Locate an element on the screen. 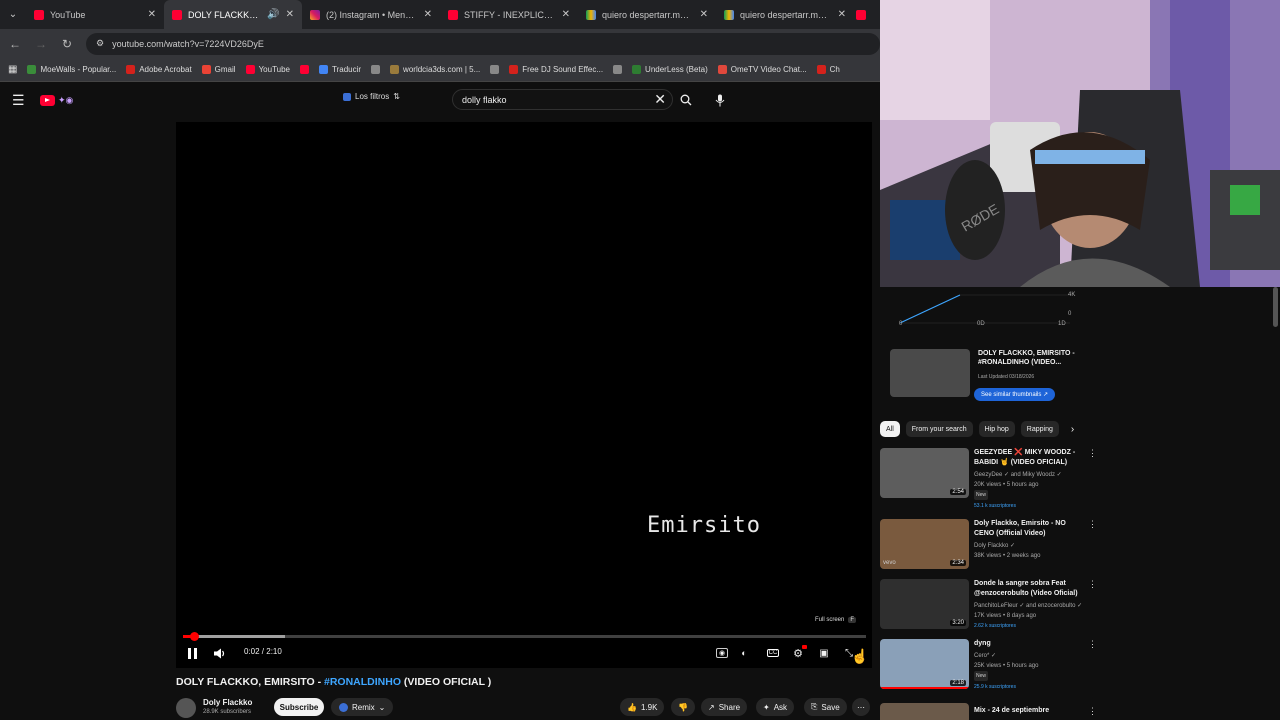  bookmark: Adobe Acrobat is located at coordinates (159, 69).